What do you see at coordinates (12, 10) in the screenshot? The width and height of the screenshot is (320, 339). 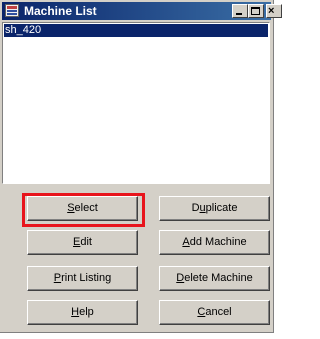 I see `app-grid-icon` at bounding box center [12, 10].